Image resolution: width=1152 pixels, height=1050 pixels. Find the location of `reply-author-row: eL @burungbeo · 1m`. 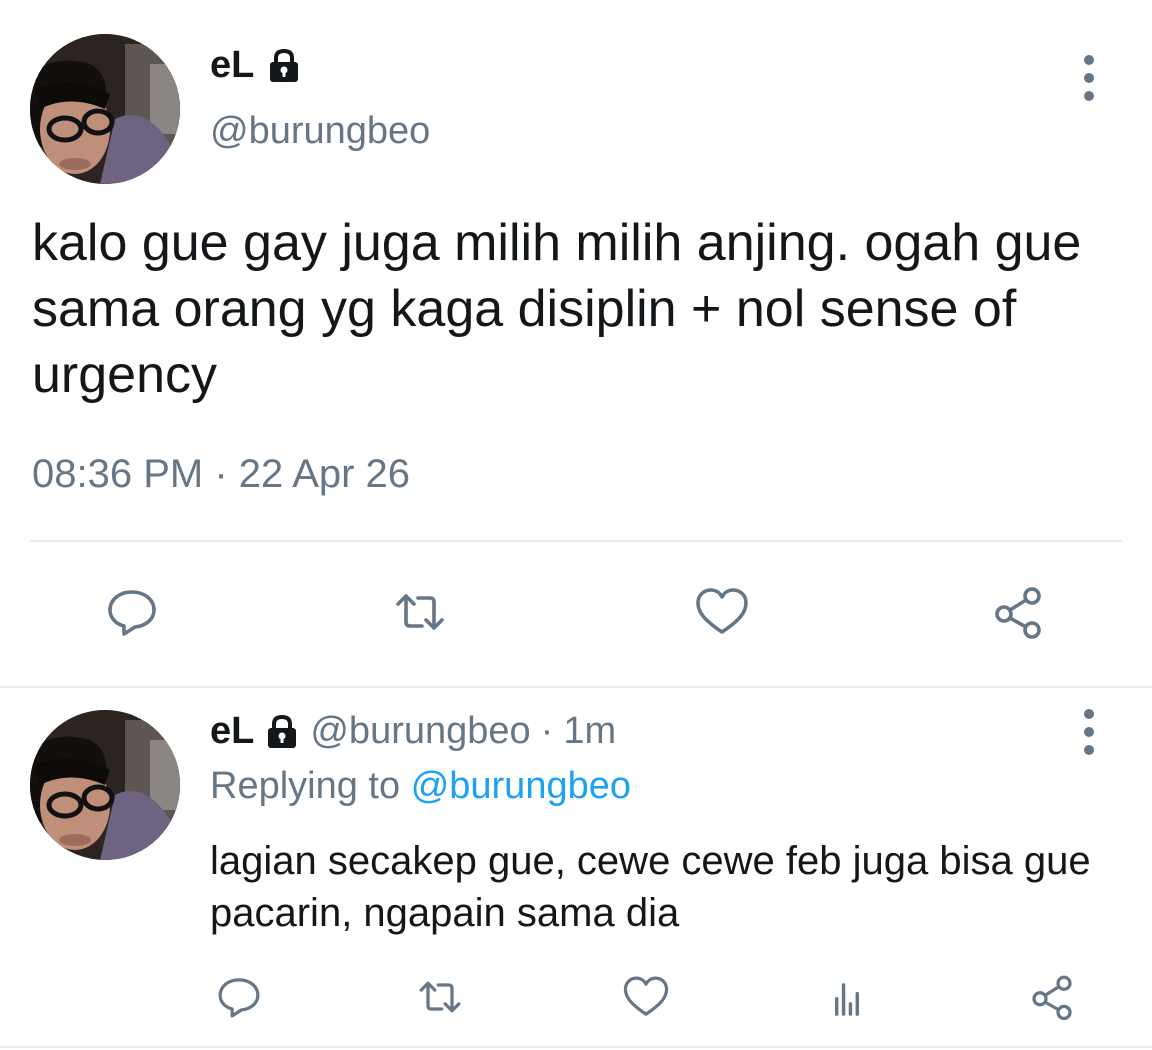

reply-author-row: eL @burungbeo · 1m is located at coordinates (413, 731).